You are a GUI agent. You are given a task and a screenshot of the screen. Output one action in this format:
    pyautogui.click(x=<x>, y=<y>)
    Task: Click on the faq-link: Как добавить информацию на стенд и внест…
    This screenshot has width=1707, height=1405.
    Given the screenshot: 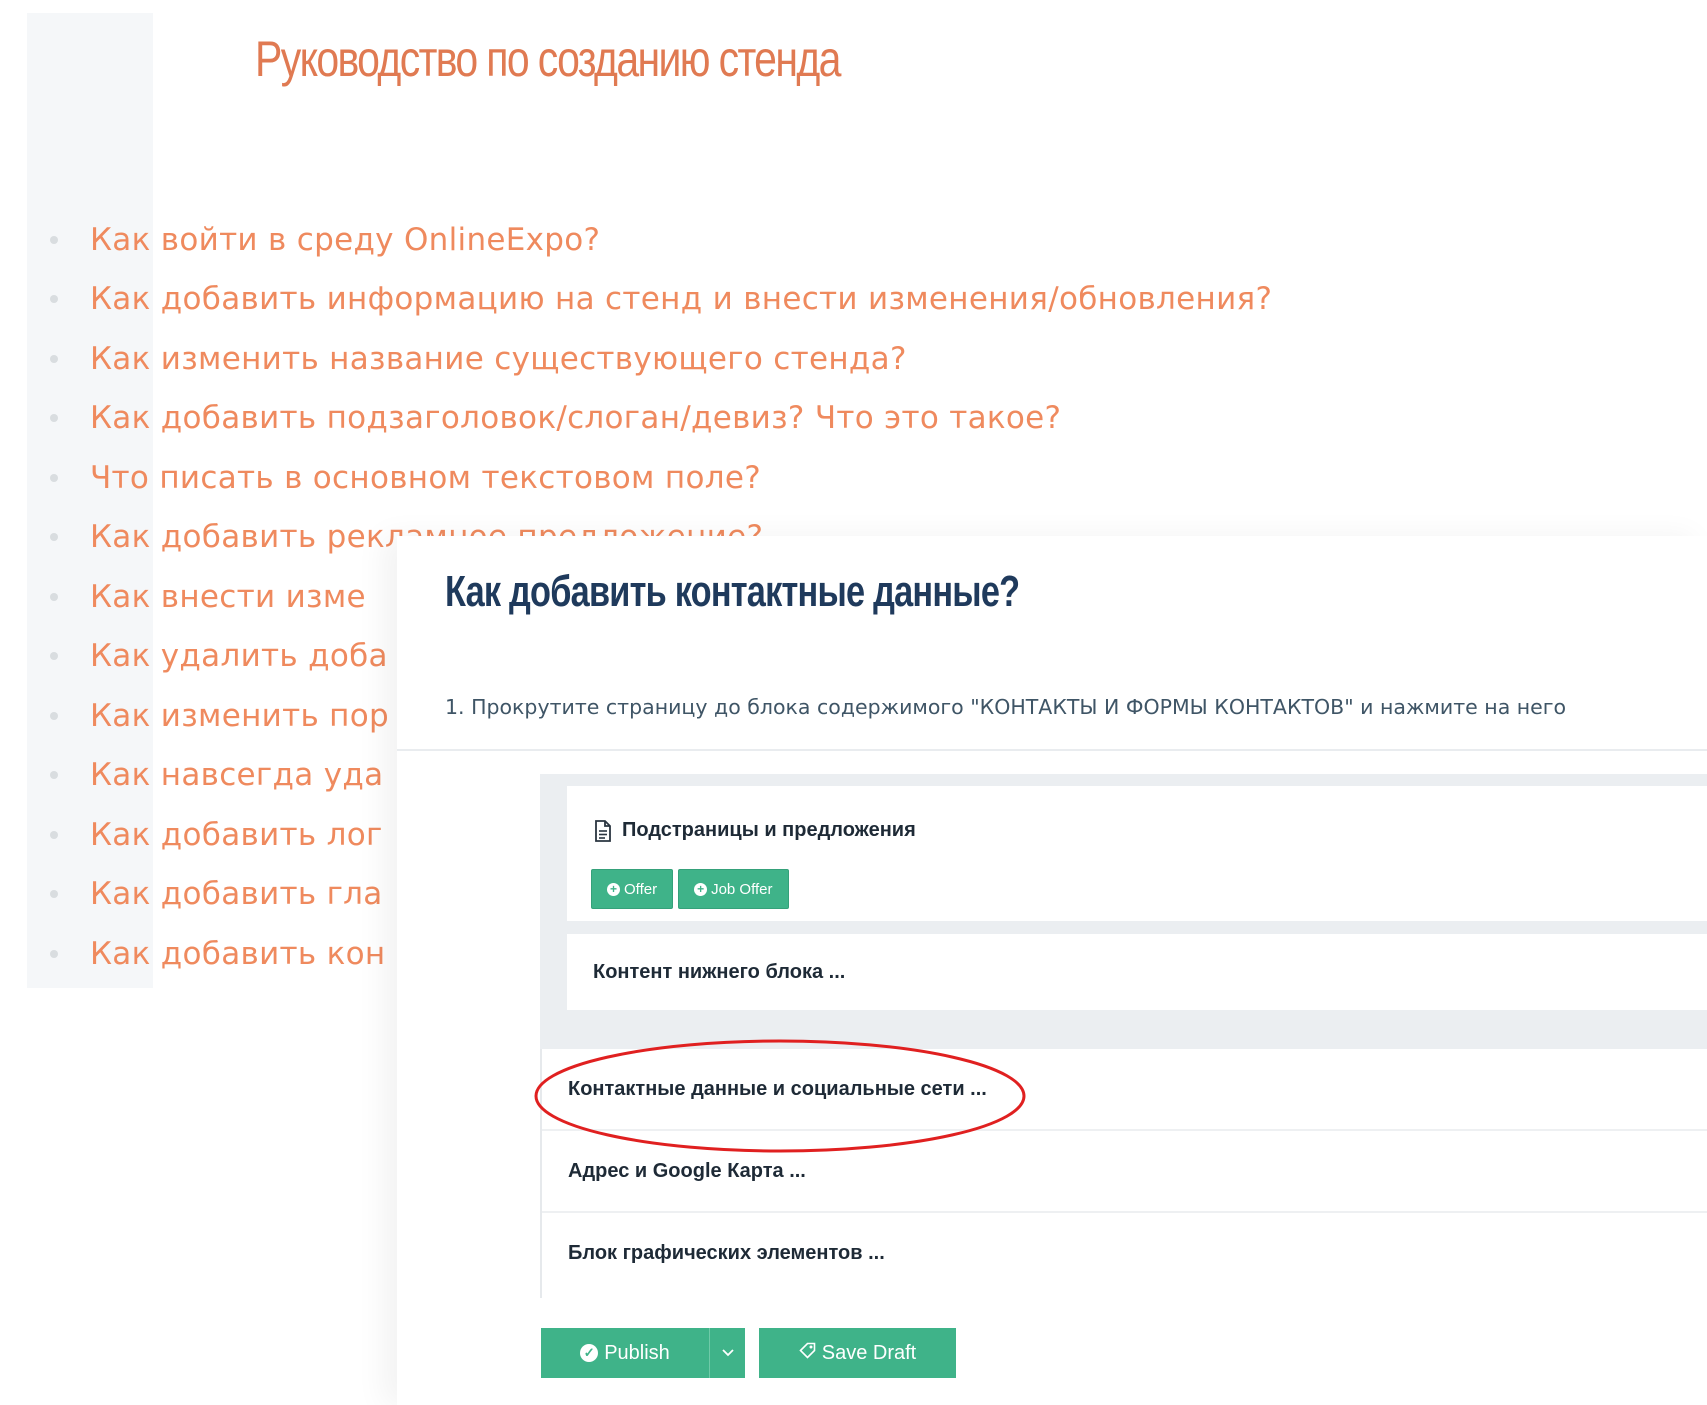 What is the action you would take?
    pyautogui.click(x=681, y=299)
    